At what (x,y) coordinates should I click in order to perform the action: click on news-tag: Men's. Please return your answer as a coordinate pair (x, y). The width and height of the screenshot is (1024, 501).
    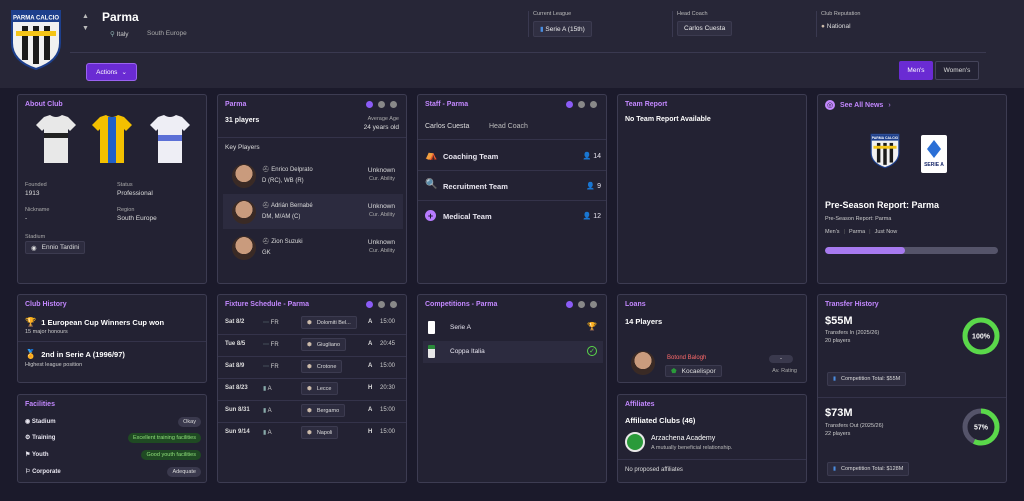
    Looking at the image, I should click on (832, 232).